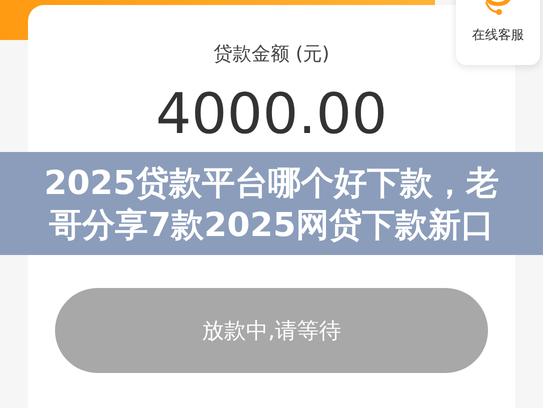 The width and height of the screenshot is (543, 408). I want to click on loan-amount: 4000.00, so click(272, 115).